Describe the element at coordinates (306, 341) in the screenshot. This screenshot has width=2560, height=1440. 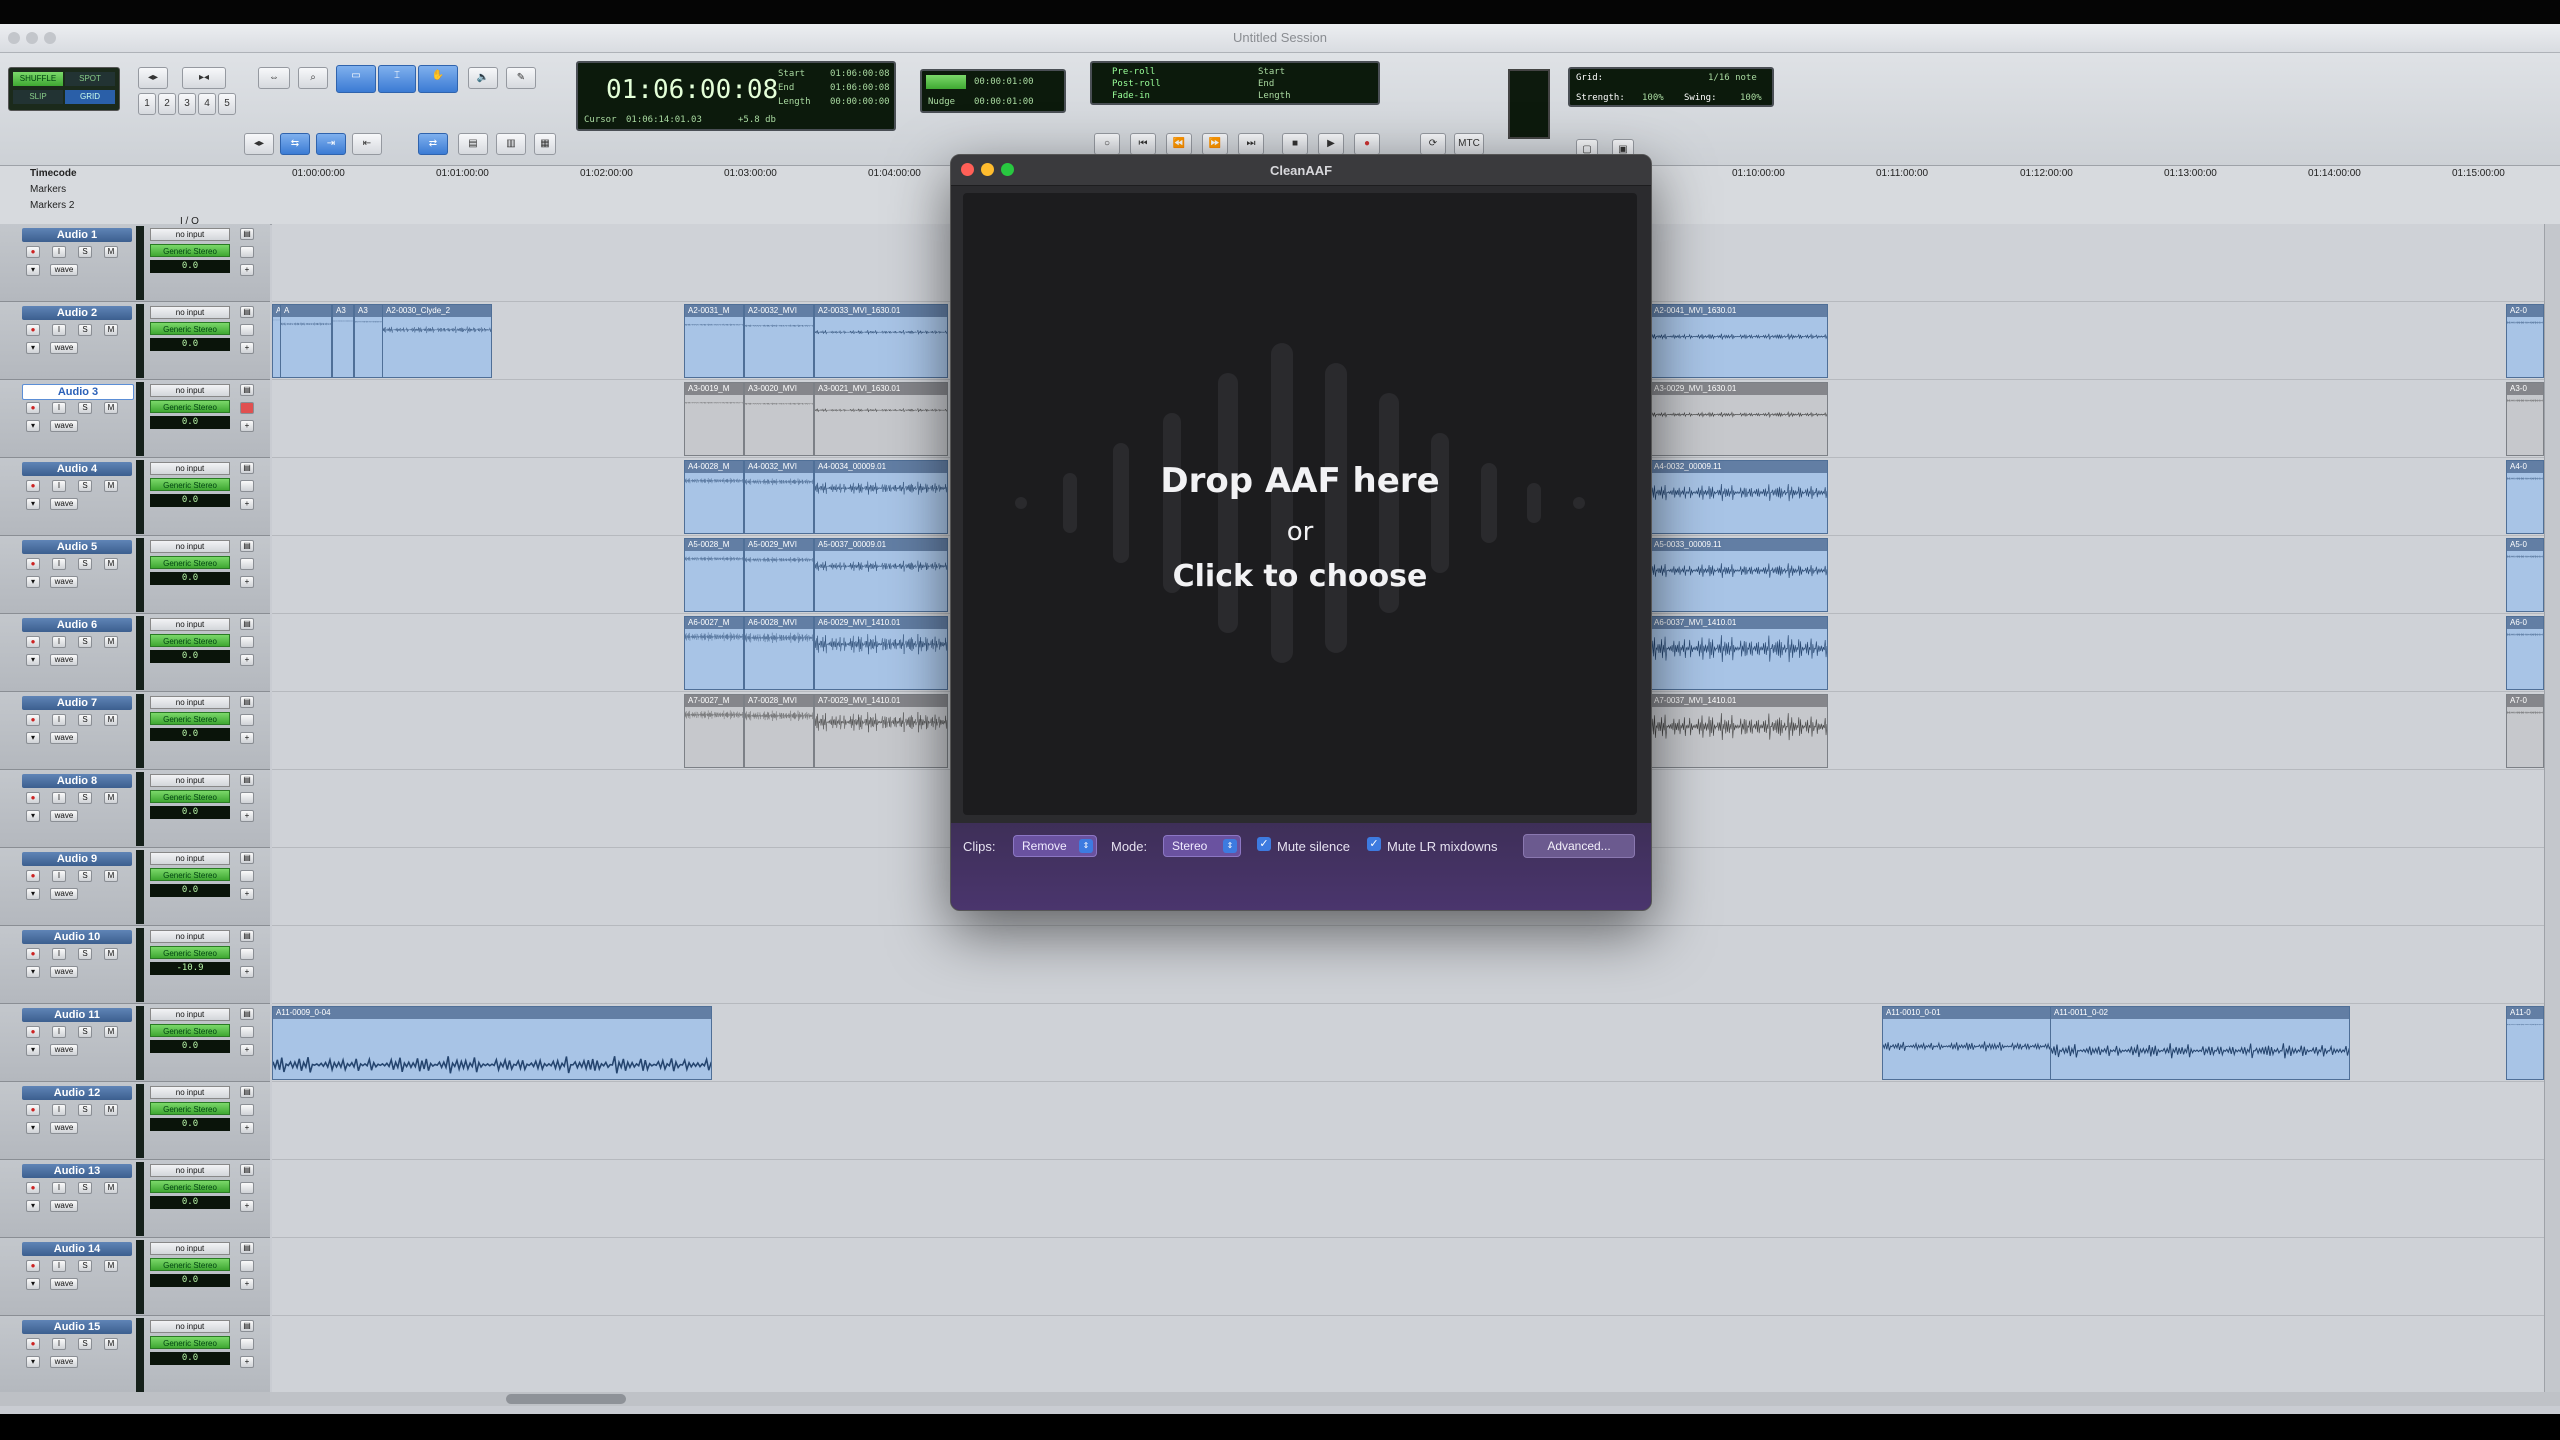
I see `audio-clip: A` at that location.